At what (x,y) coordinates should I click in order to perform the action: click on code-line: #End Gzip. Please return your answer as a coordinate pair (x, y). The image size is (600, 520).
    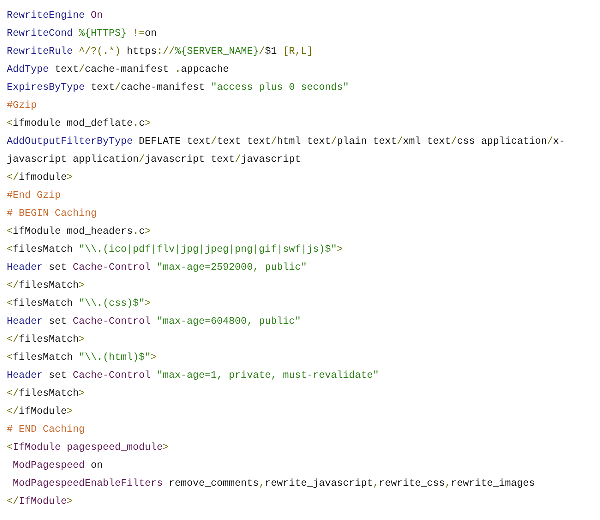
    Looking at the image, I should click on (34, 197).